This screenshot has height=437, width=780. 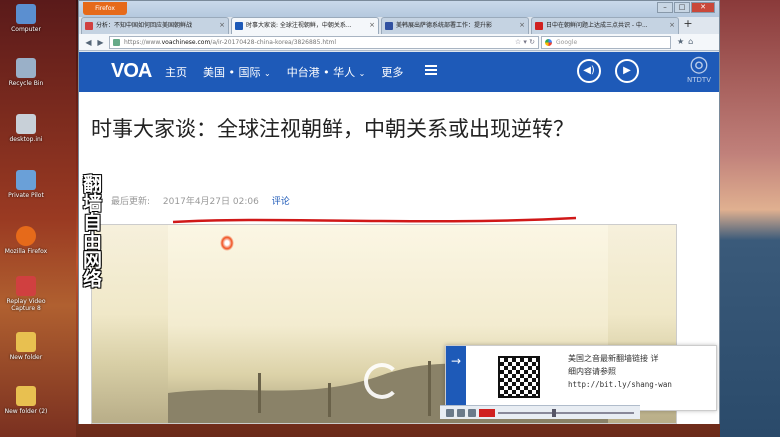 I want to click on edit-icon, so click(x=472, y=412).